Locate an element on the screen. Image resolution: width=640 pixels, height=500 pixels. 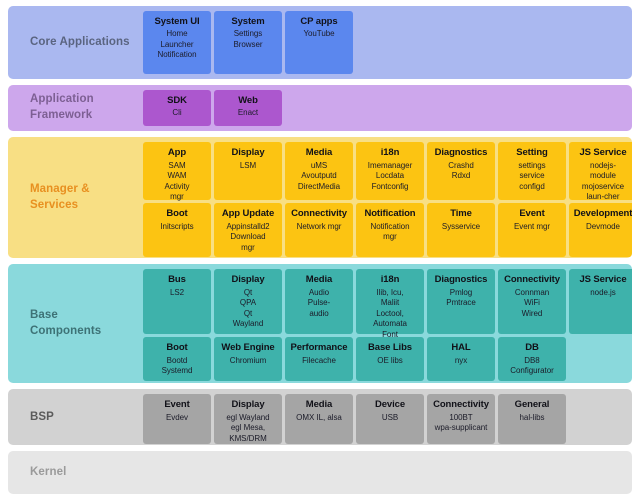
component-box-media: Media OMX IL, alsa is located at coordinates (319, 419).